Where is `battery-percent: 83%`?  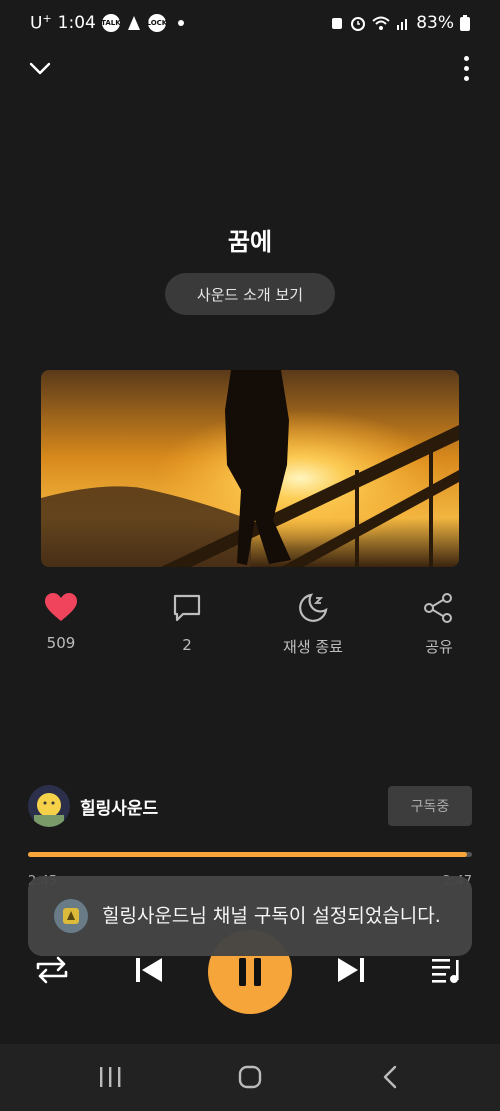 battery-percent: 83% is located at coordinates (435, 23).